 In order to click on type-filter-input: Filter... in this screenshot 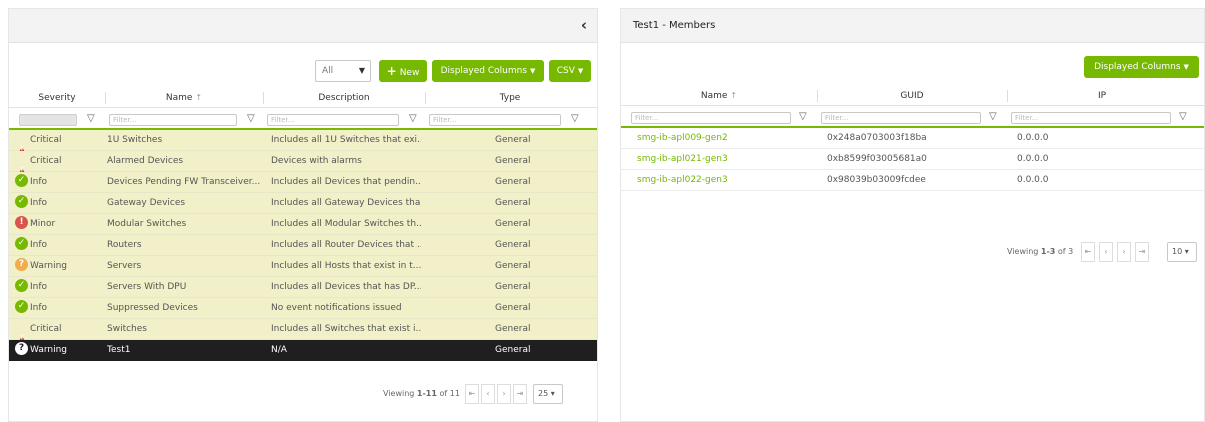, I will do `click(495, 120)`.